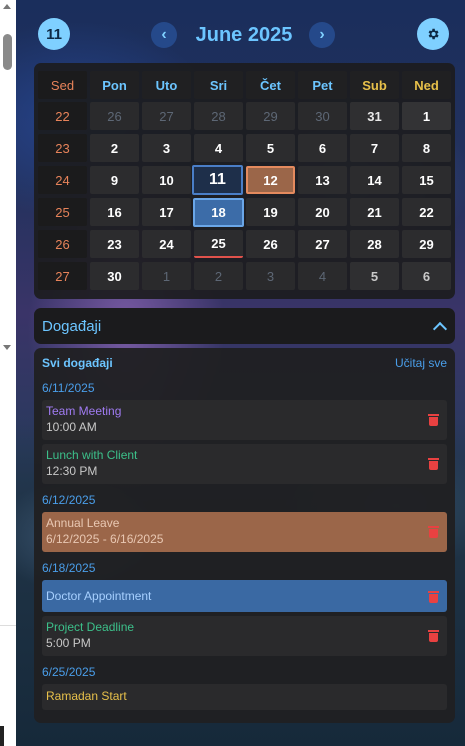 The width and height of the screenshot is (465, 746). What do you see at coordinates (322, 212) in the screenshot?
I see `day-cell: 20` at bounding box center [322, 212].